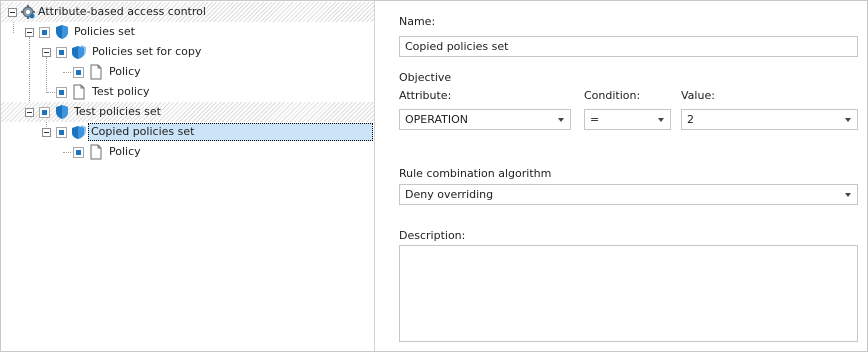  I want to click on tree-node-copied-policies-set: Copied policies set, so click(187, 132).